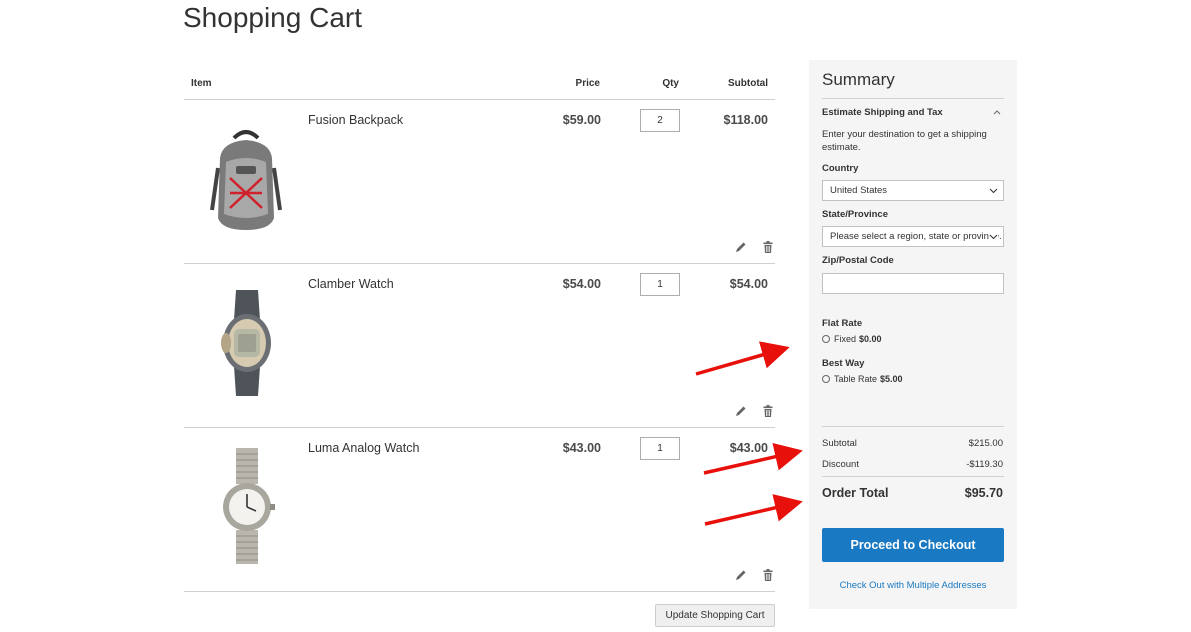 This screenshot has height=632, width=1191. I want to click on summary-title: Summary, so click(858, 79).